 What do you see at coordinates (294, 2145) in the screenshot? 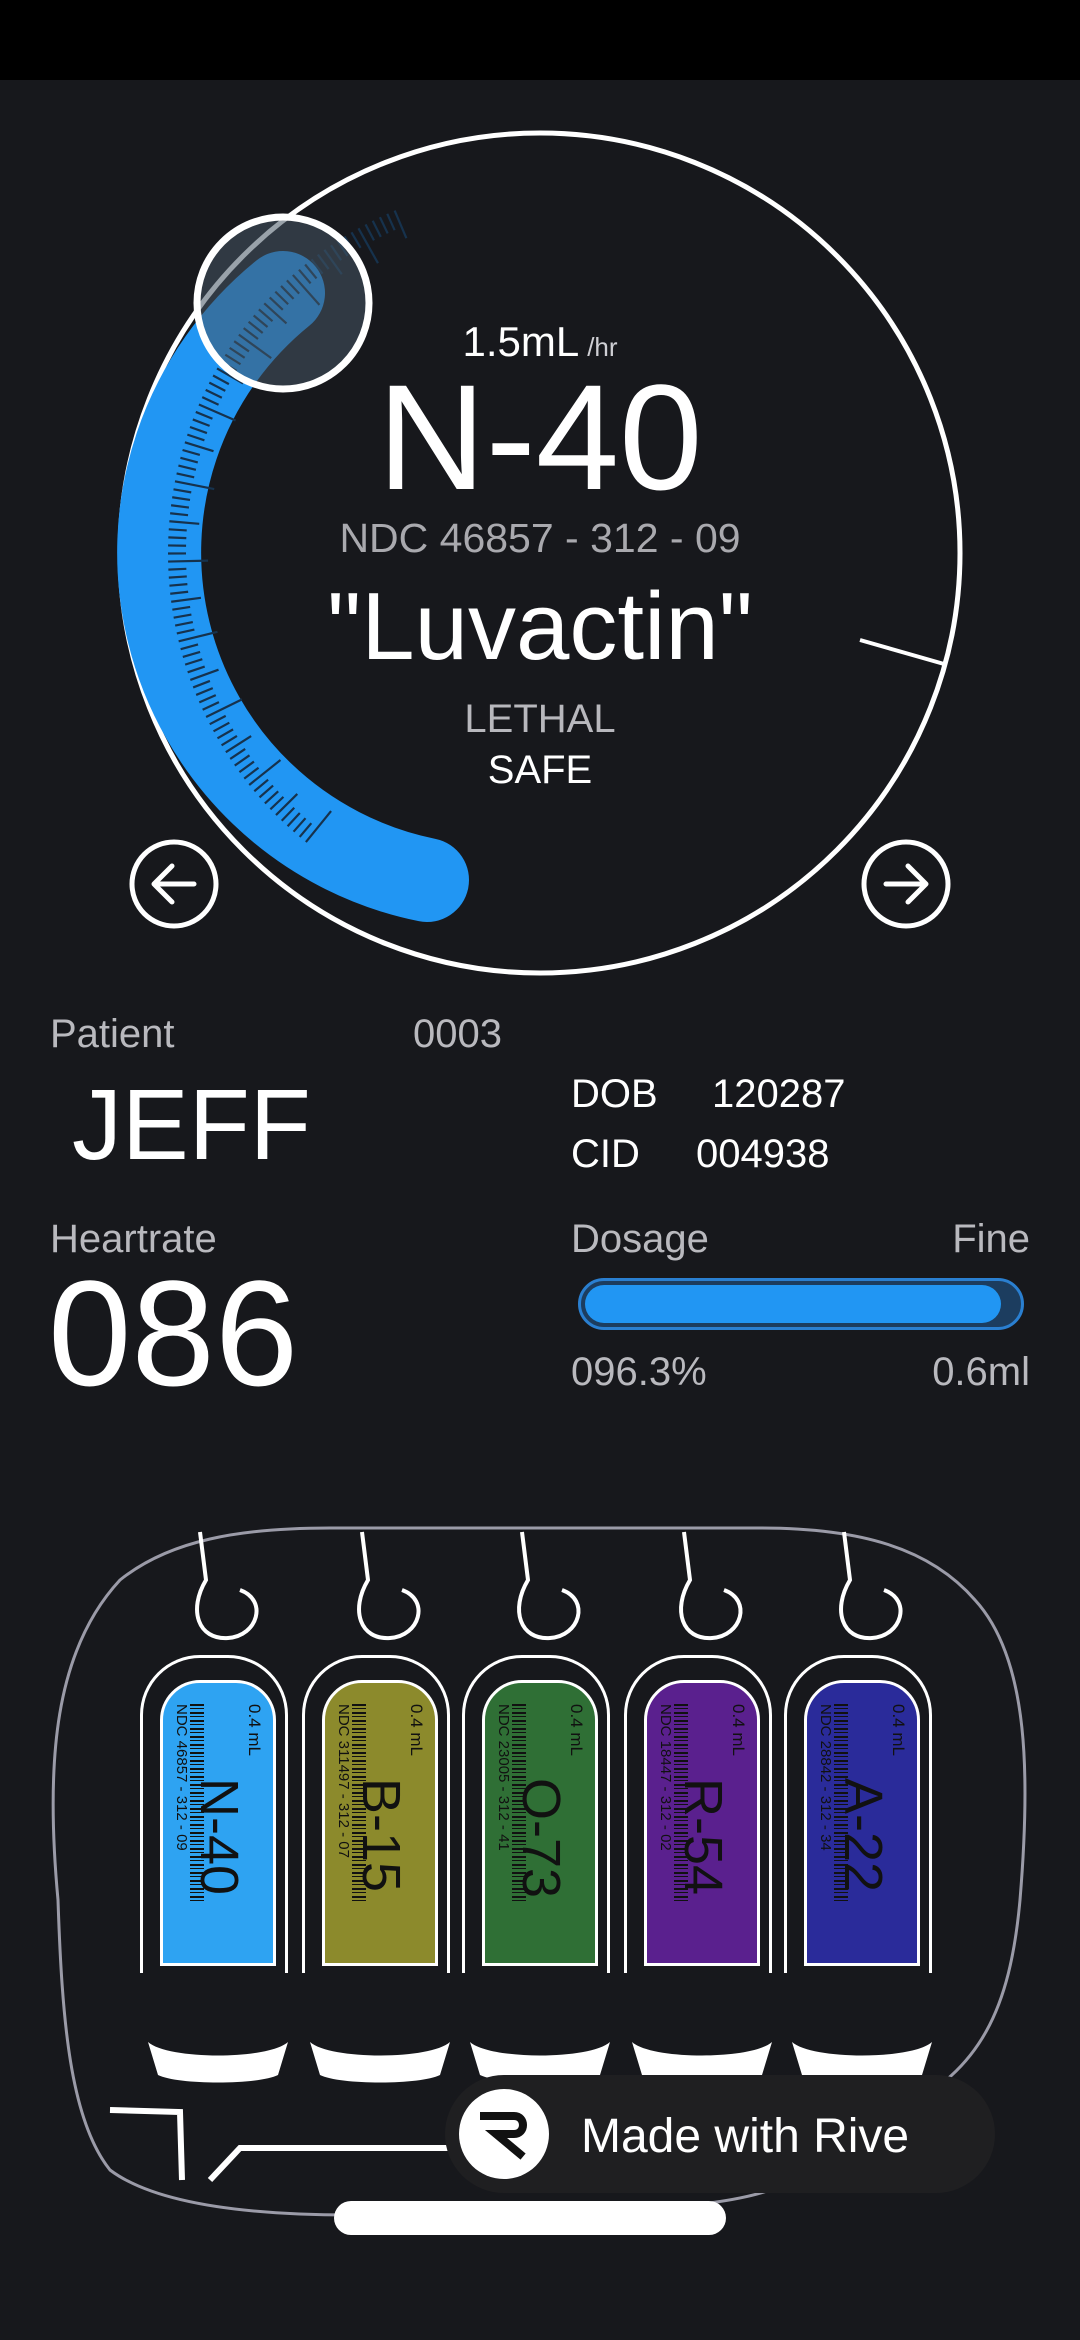
I see `tray-bottom-shape` at bounding box center [294, 2145].